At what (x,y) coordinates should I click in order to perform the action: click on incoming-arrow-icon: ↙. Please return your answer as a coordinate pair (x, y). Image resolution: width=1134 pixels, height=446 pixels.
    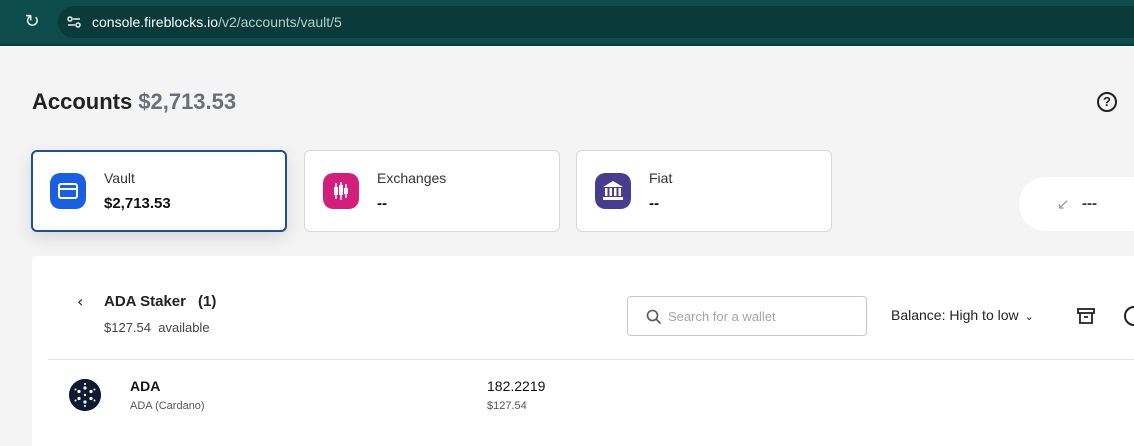
    Looking at the image, I should click on (1063, 204).